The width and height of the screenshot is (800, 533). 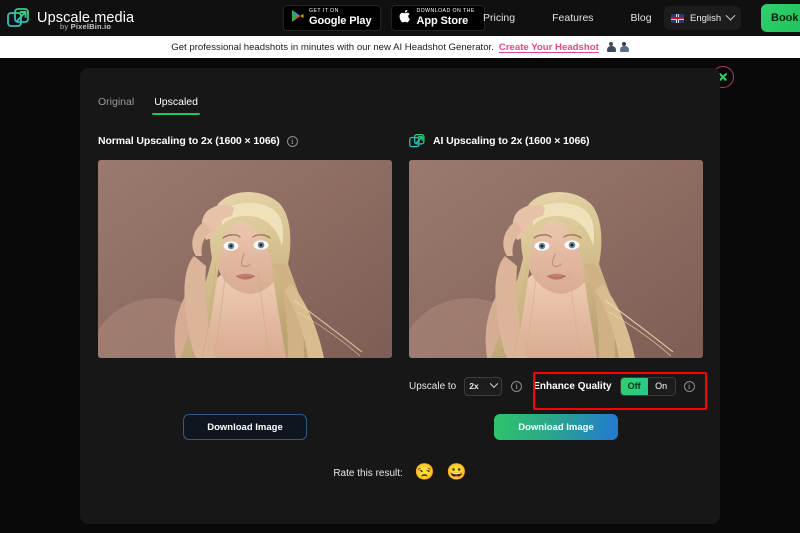 I want to click on ai-upscale-image, so click(x=556, y=259).